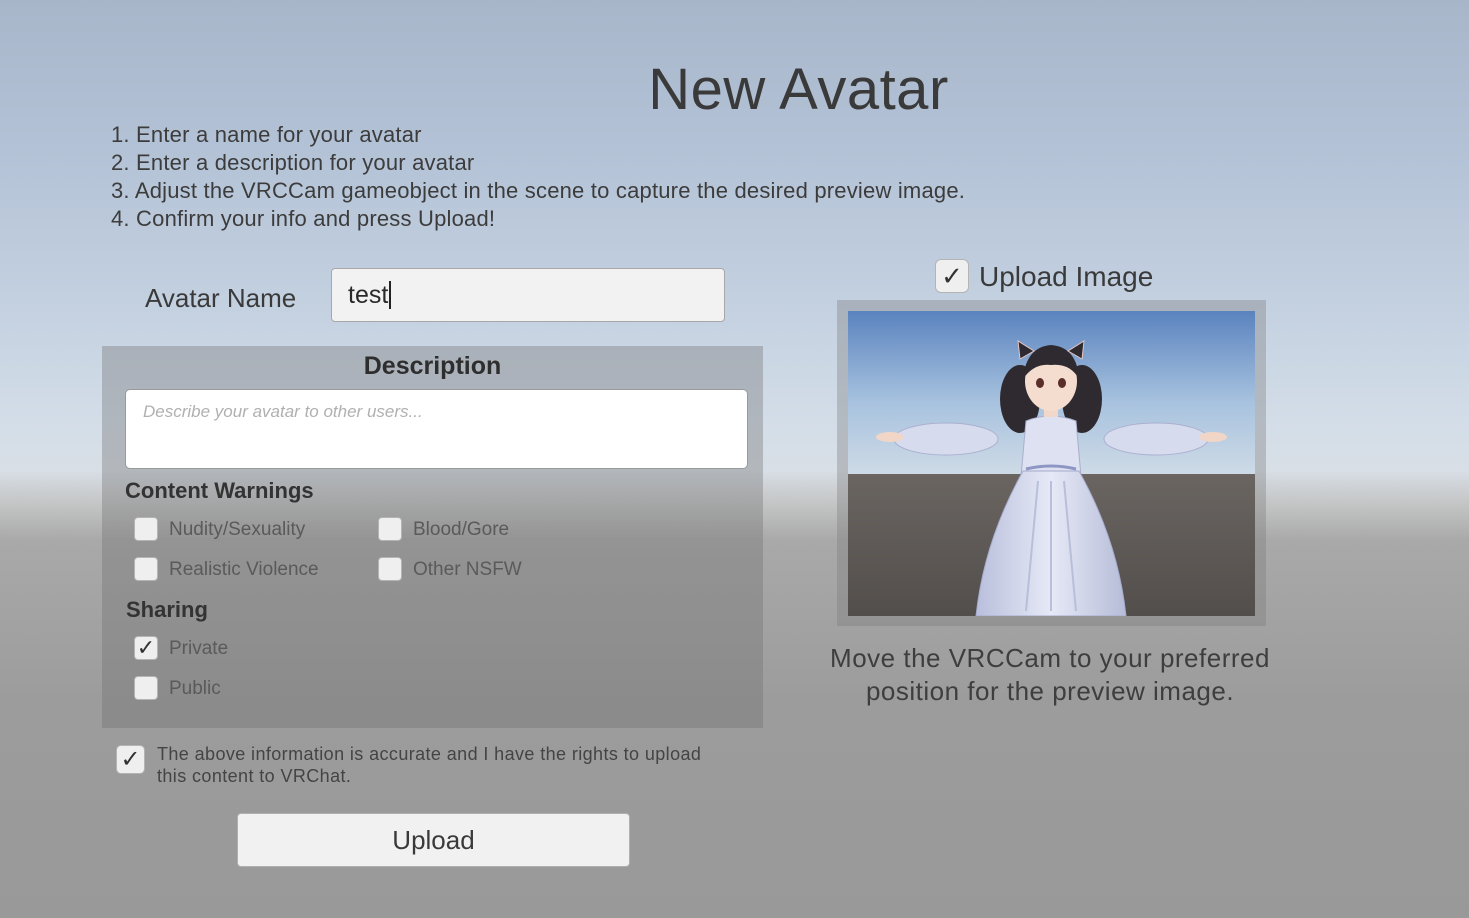 Image resolution: width=1469 pixels, height=918 pixels. Describe the element at coordinates (798, 89) in the screenshot. I see `page-title: New Avatar` at that location.